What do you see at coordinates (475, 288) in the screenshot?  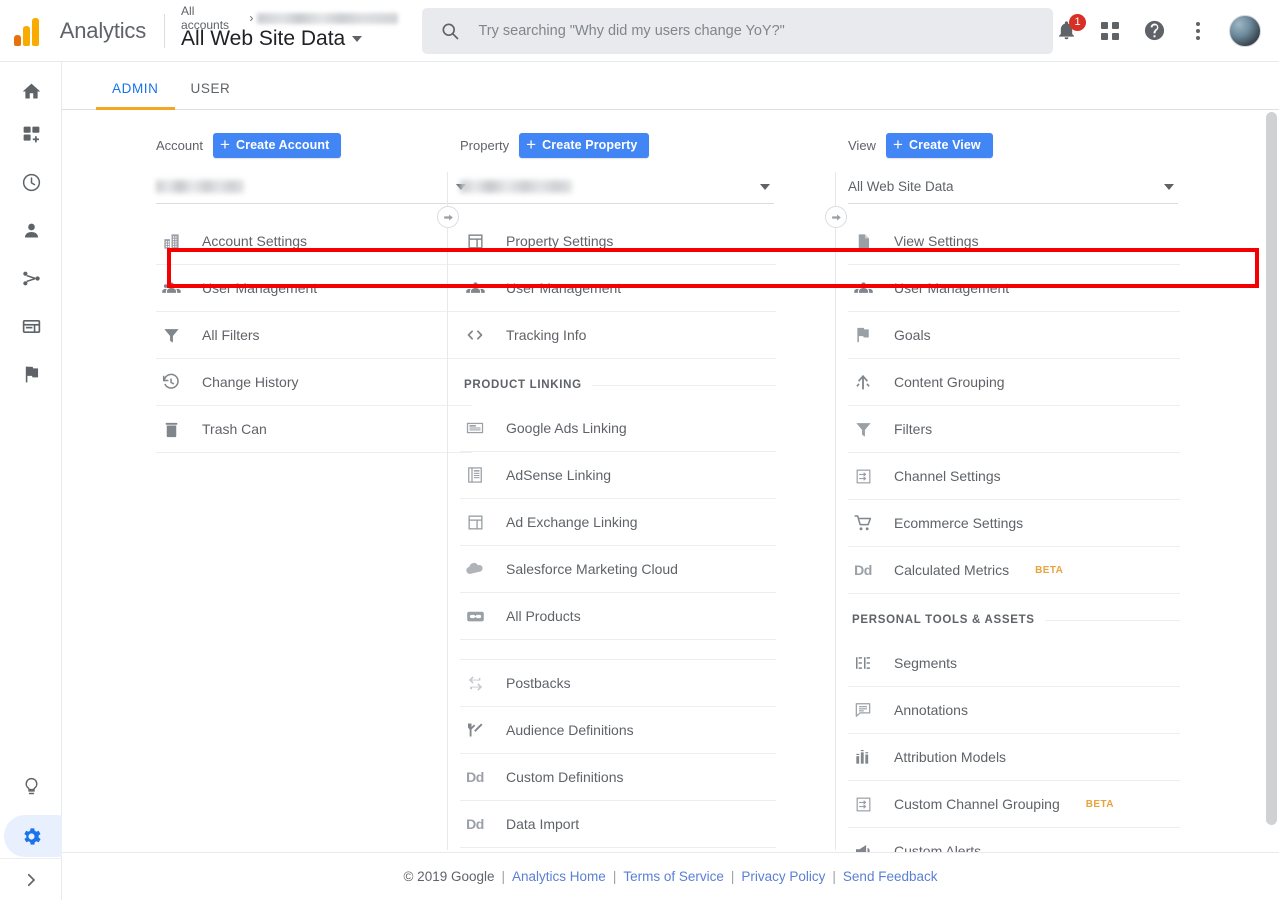 I see `users-group-icon` at bounding box center [475, 288].